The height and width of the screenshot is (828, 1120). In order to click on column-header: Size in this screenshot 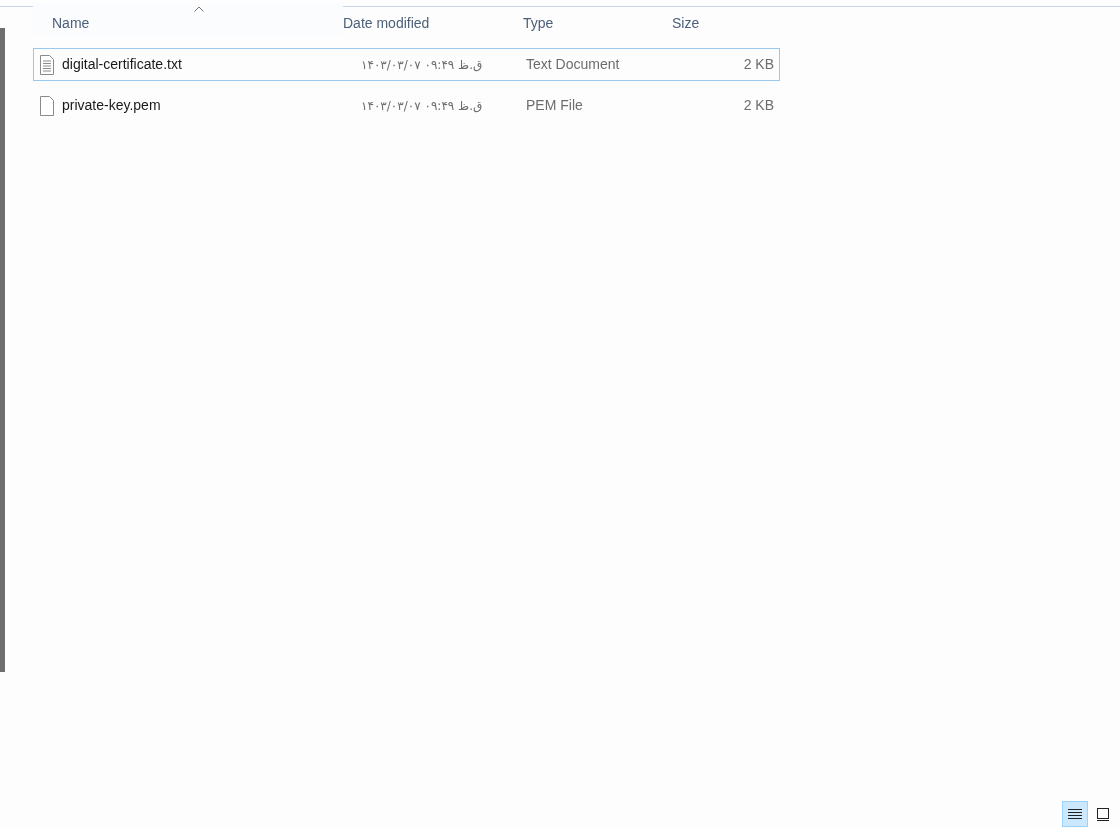, I will do `click(702, 20)`.